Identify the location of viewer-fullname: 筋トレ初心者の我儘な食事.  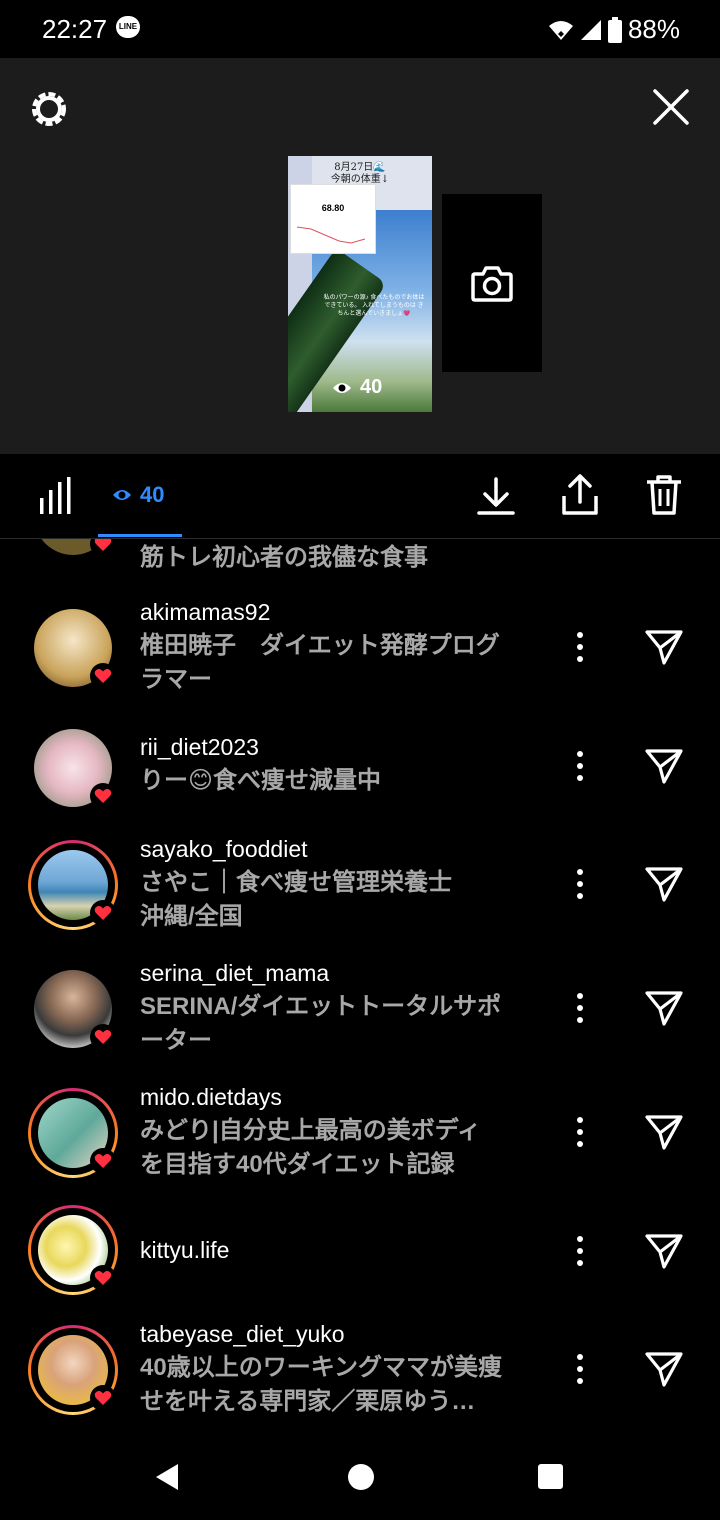
(284, 557).